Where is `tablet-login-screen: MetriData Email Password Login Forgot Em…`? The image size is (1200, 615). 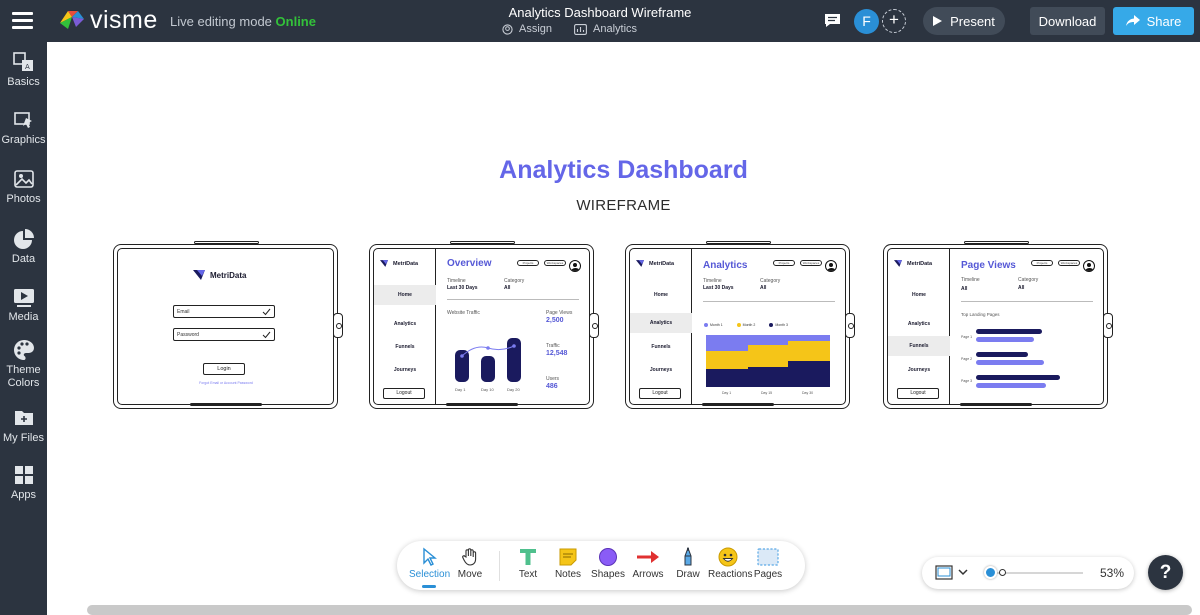 tablet-login-screen: MetriData Email Password Login Forgot Em… is located at coordinates (228, 325).